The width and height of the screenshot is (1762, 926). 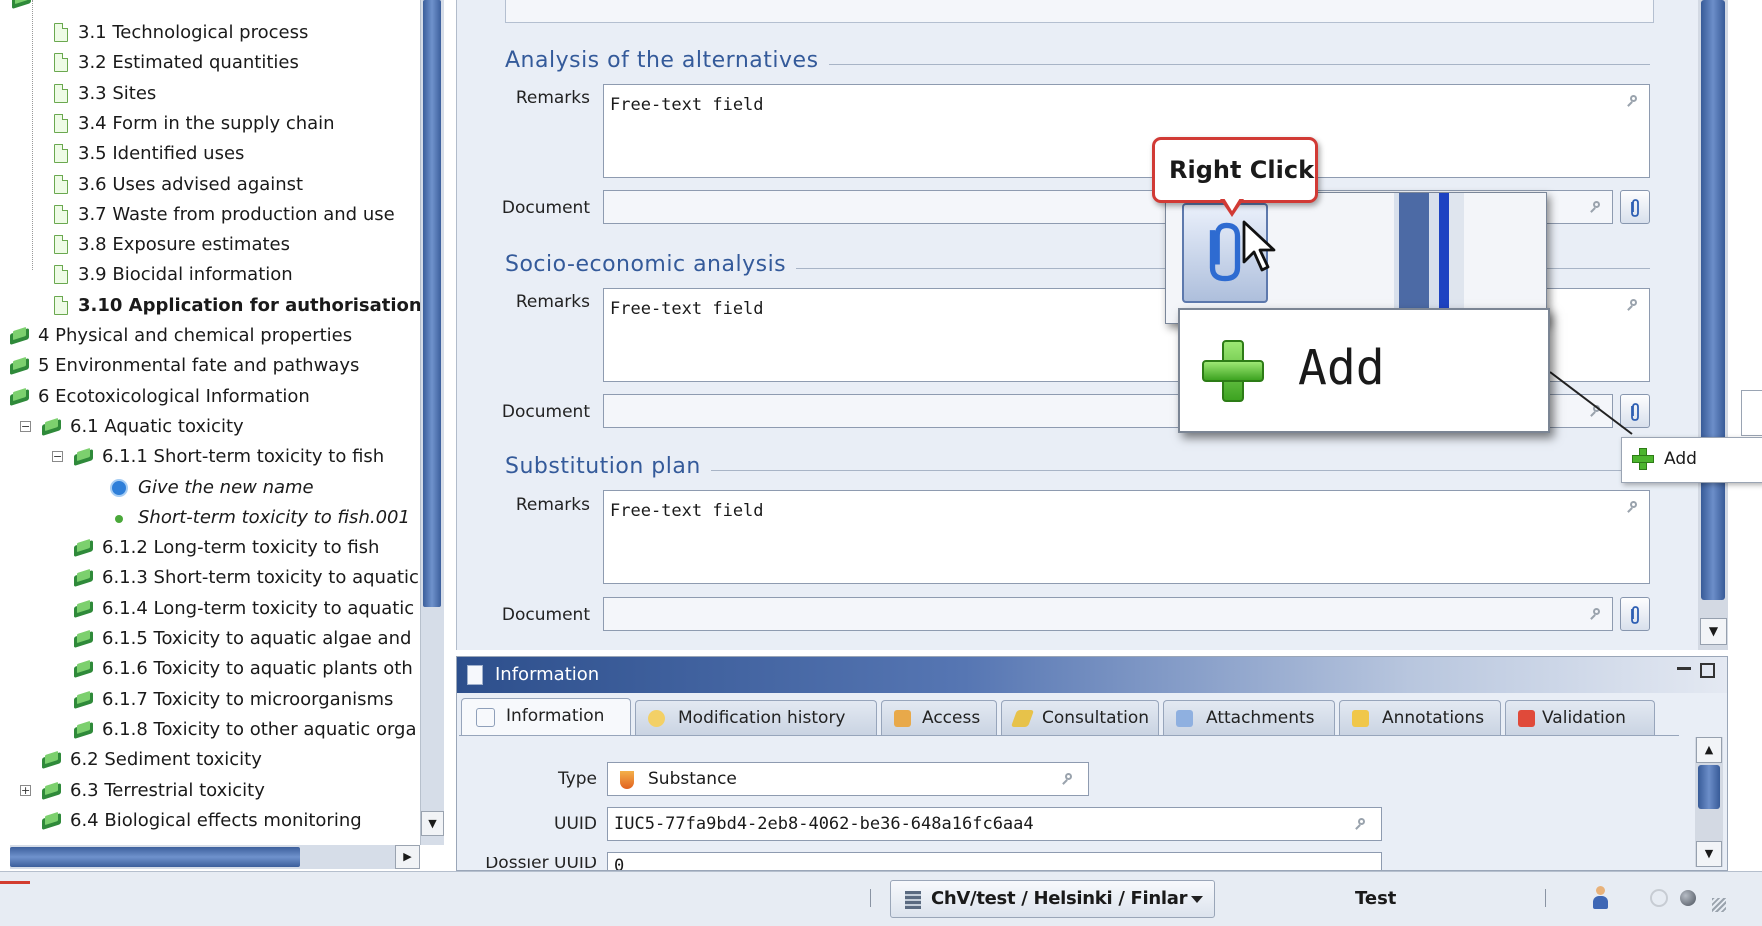 What do you see at coordinates (1079, 11) in the screenshot?
I see `previous-field-box` at bounding box center [1079, 11].